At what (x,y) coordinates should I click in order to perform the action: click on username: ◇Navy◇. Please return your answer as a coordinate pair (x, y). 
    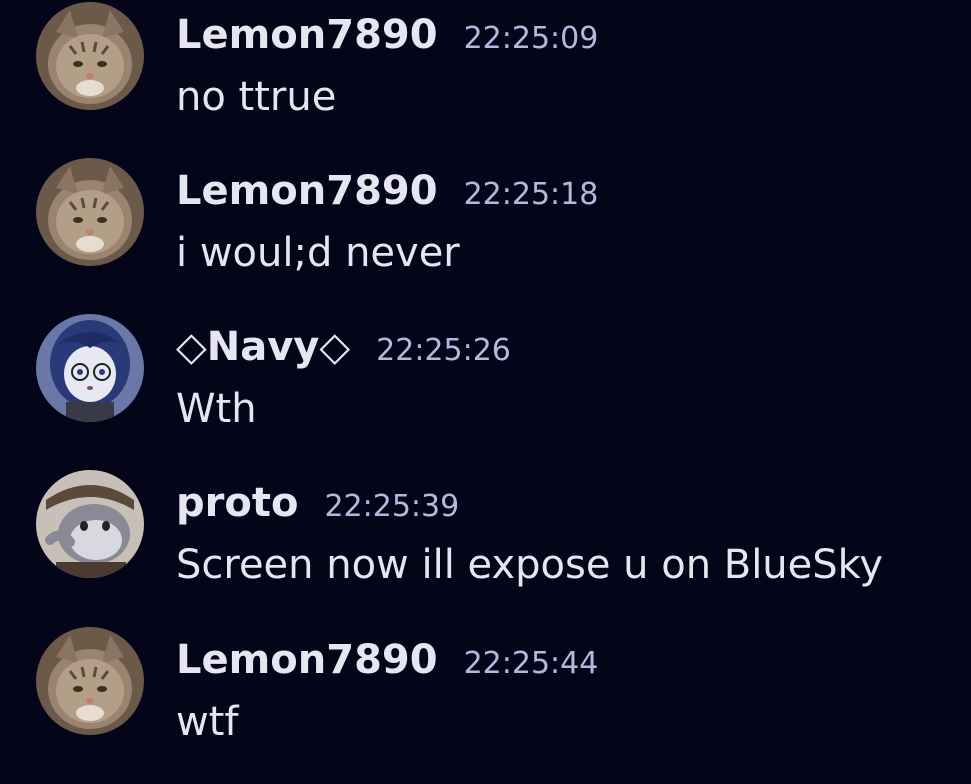
    Looking at the image, I should click on (263, 347).